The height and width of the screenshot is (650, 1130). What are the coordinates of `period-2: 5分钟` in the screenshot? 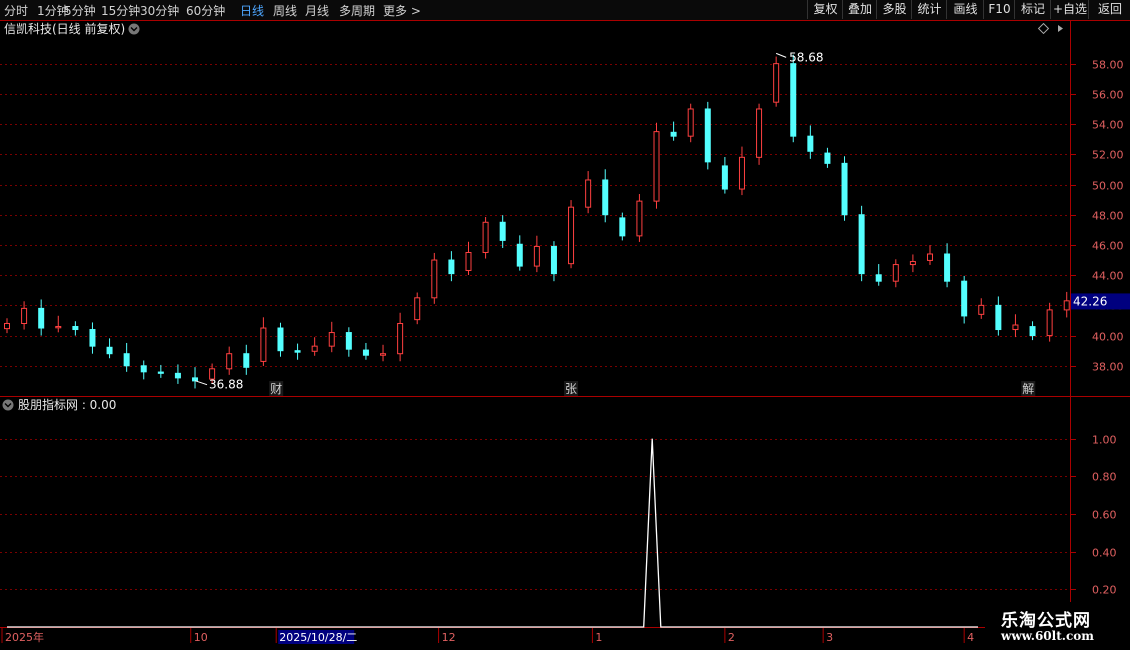 It's located at (80, 10).